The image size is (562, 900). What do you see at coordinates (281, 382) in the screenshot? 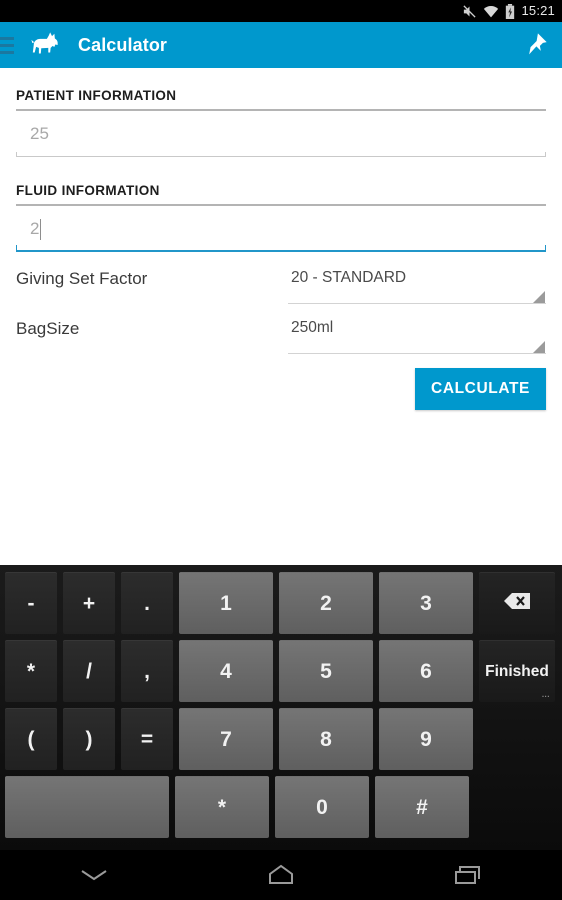
I see `calculate-button-row: CALCULATE` at bounding box center [281, 382].